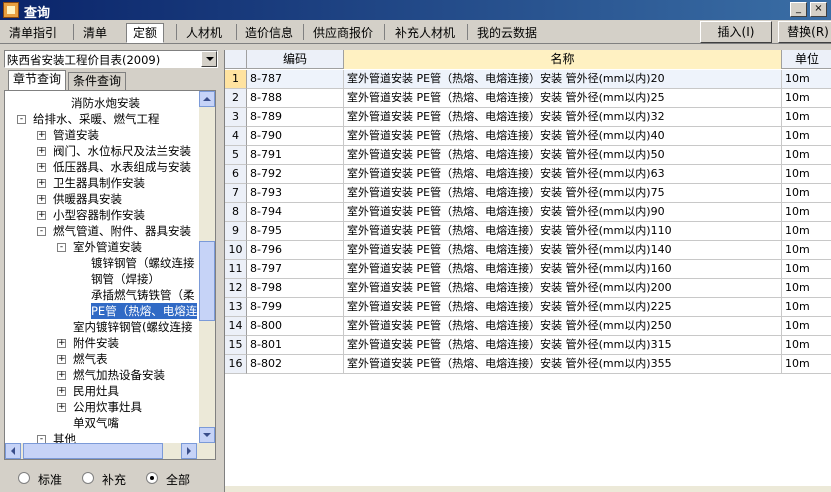 The image size is (831, 492). What do you see at coordinates (236, 288) in the screenshot?
I see `row-number-cell: 12` at bounding box center [236, 288].